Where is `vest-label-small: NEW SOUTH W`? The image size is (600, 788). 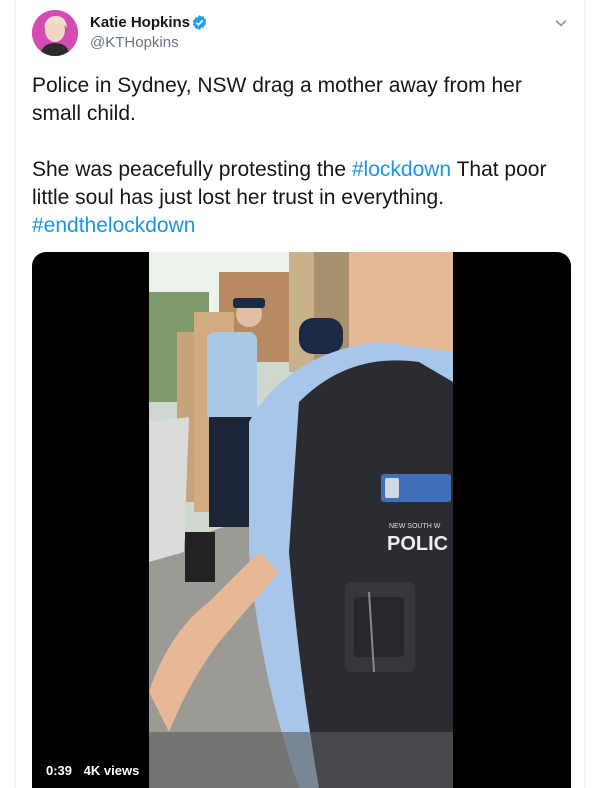 vest-label-small: NEW SOUTH W is located at coordinates (415, 526).